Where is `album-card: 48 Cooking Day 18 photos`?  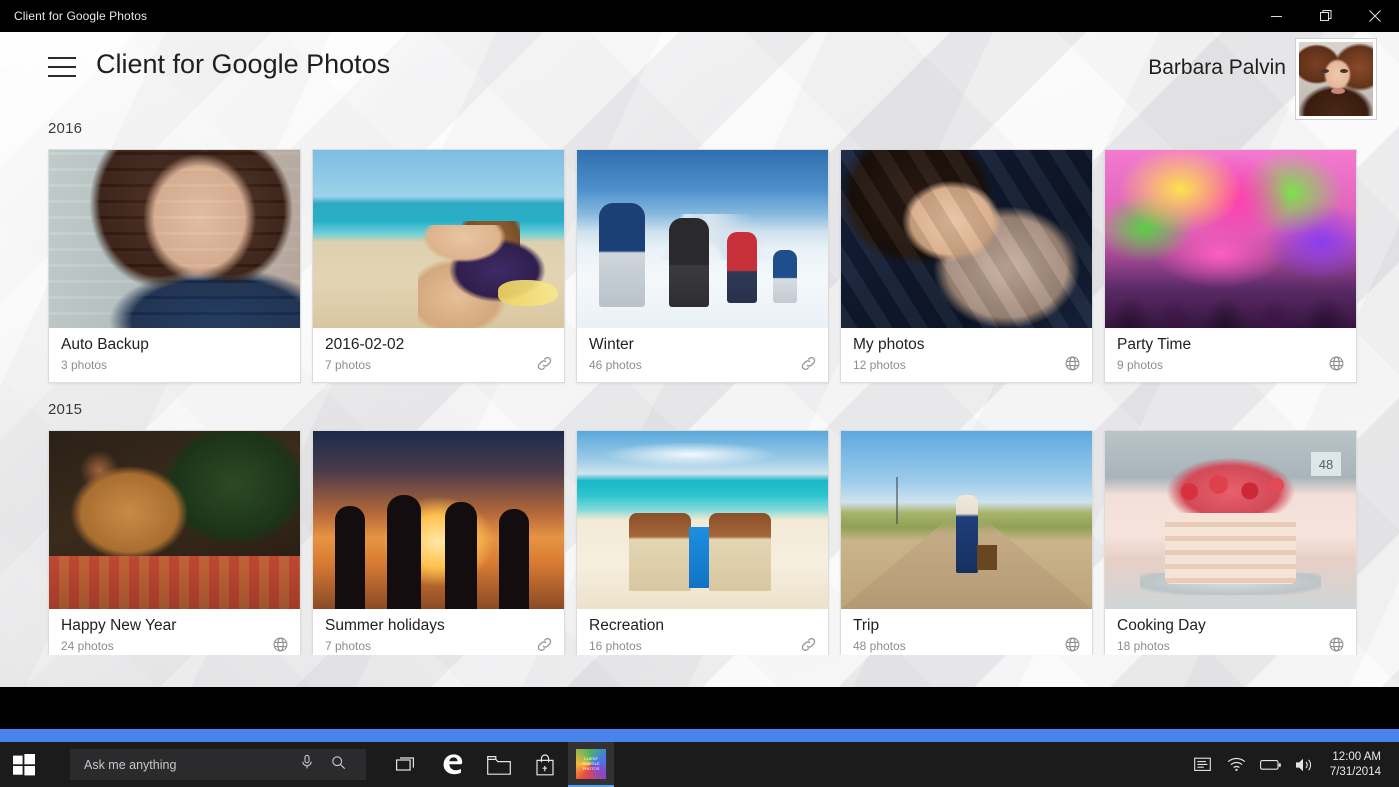
album-card: 48 Cooking Day 18 photos is located at coordinates (1230, 542).